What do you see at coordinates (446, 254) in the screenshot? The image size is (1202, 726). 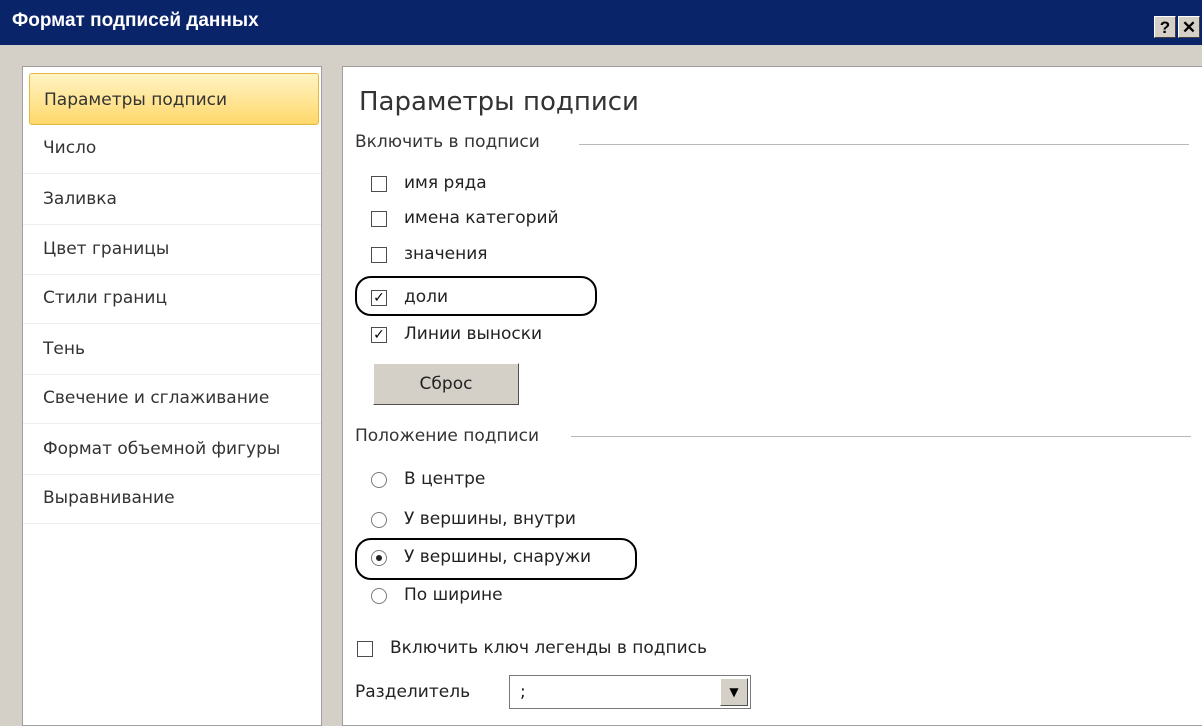 I see `checkbox-label: значения` at bounding box center [446, 254].